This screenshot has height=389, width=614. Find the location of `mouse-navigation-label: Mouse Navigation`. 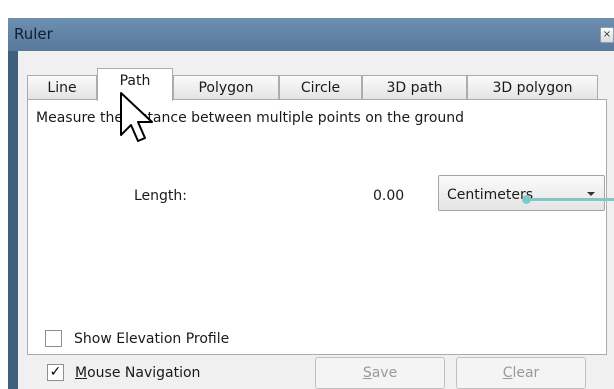

mouse-navigation-label: Mouse Navigation is located at coordinates (137, 373).